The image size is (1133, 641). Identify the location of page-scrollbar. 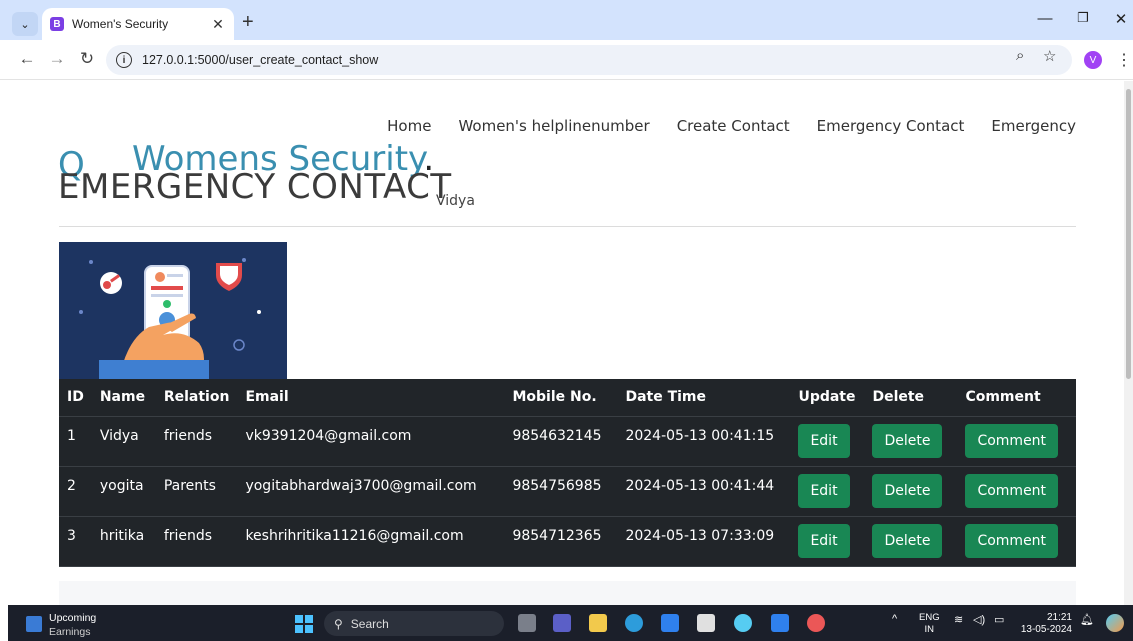
(1128, 343).